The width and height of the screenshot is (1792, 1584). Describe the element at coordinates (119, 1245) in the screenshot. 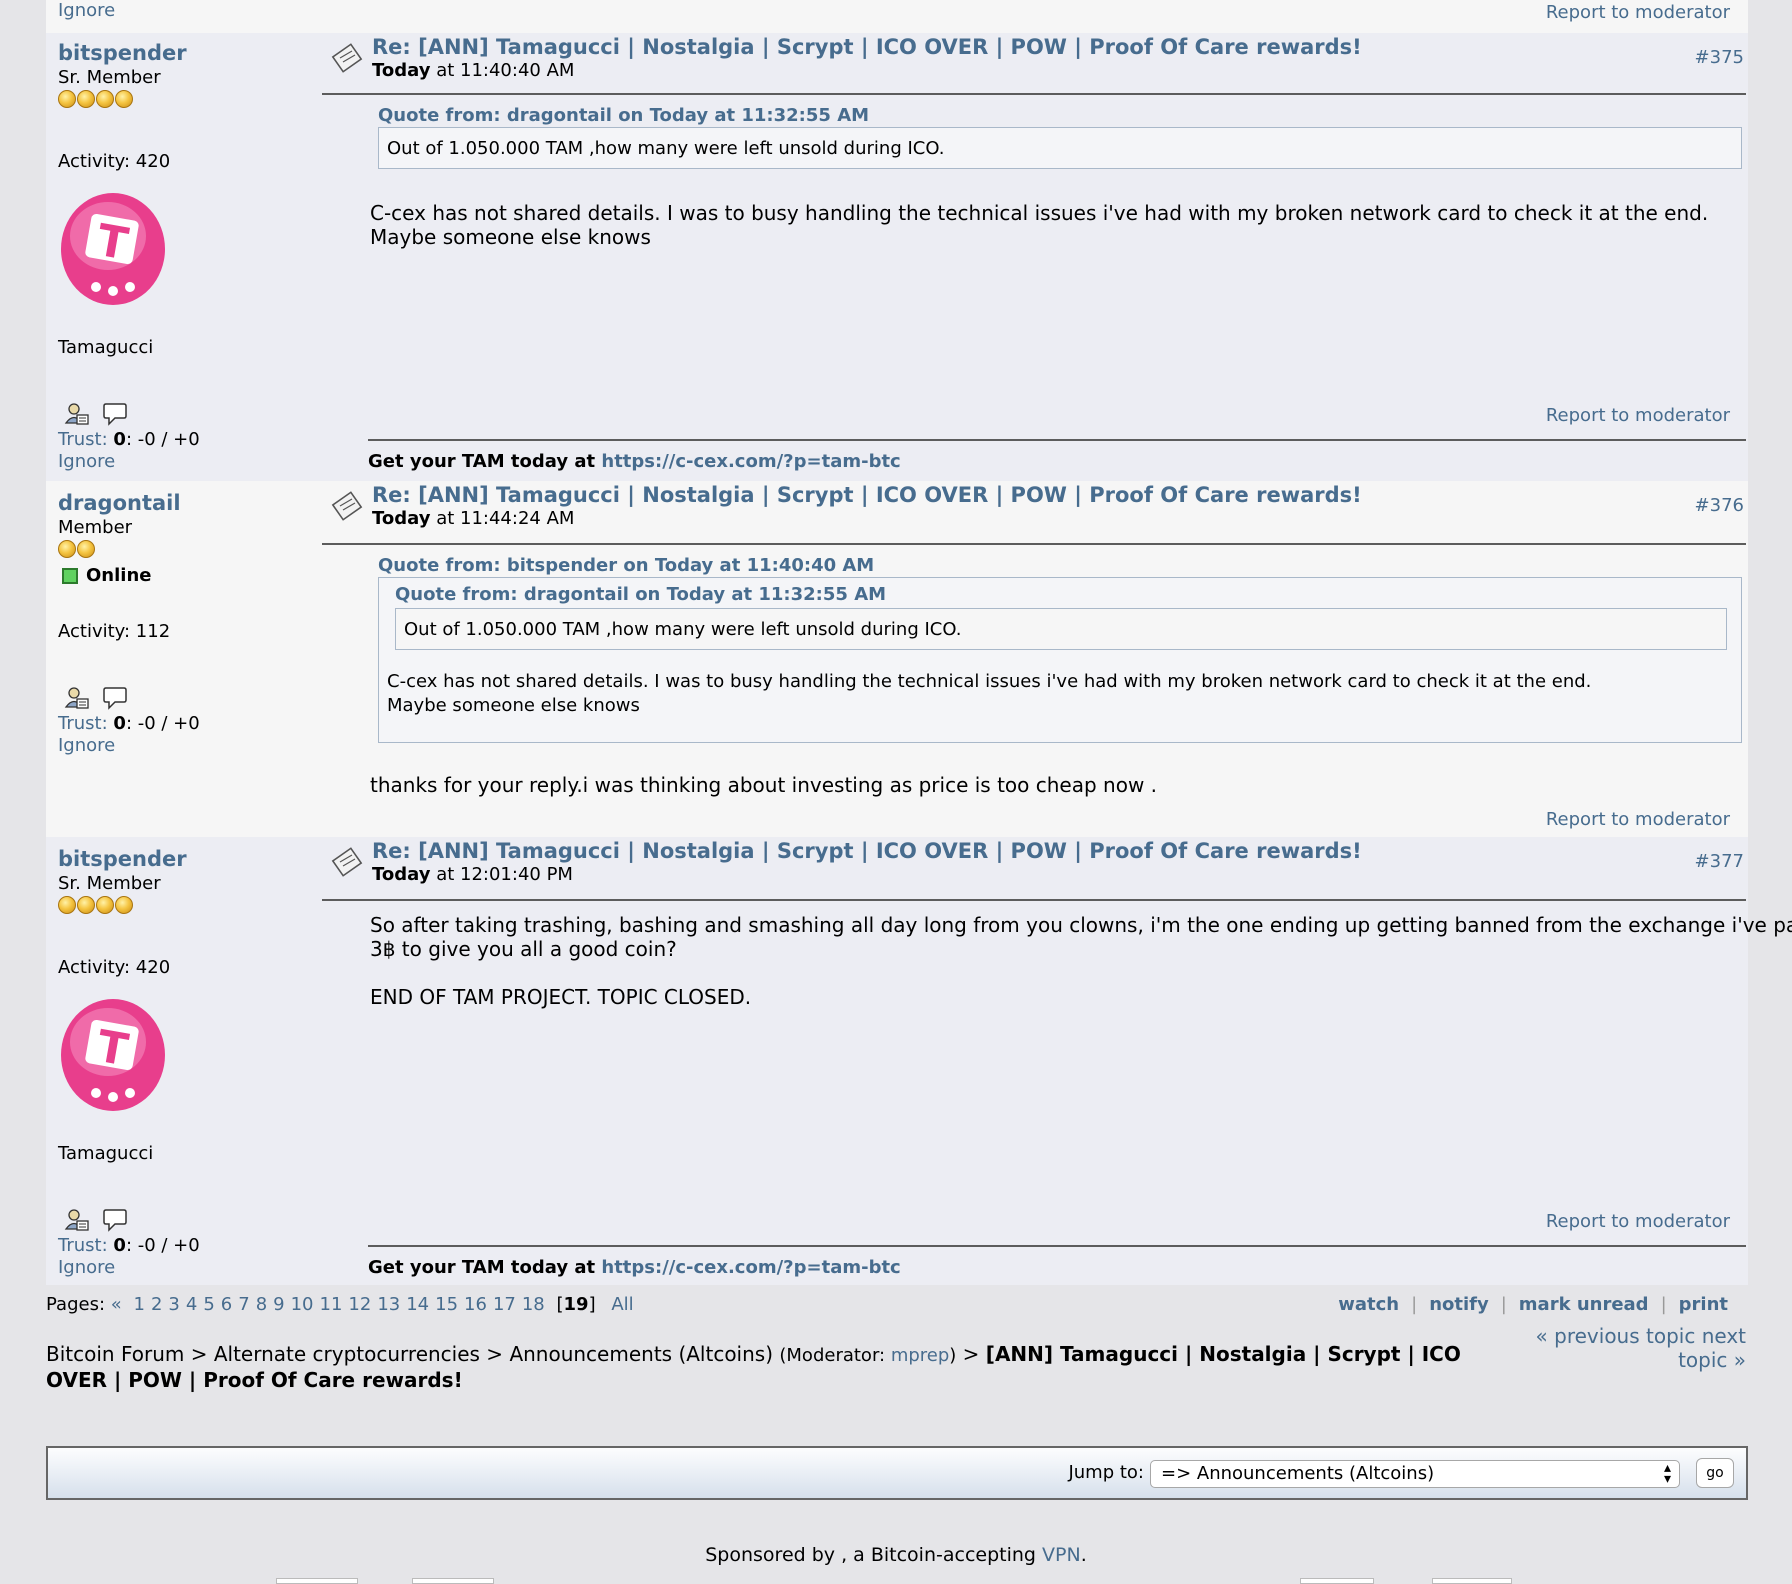

I see `trust-value: 0` at that location.